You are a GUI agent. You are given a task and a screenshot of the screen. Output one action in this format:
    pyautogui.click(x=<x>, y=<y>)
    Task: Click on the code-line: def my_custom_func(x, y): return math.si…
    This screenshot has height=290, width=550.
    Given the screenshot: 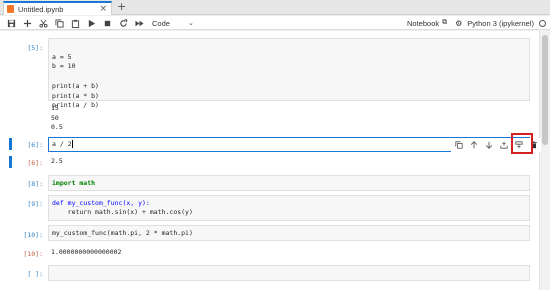 What is the action you would take?
    pyautogui.click(x=122, y=208)
    